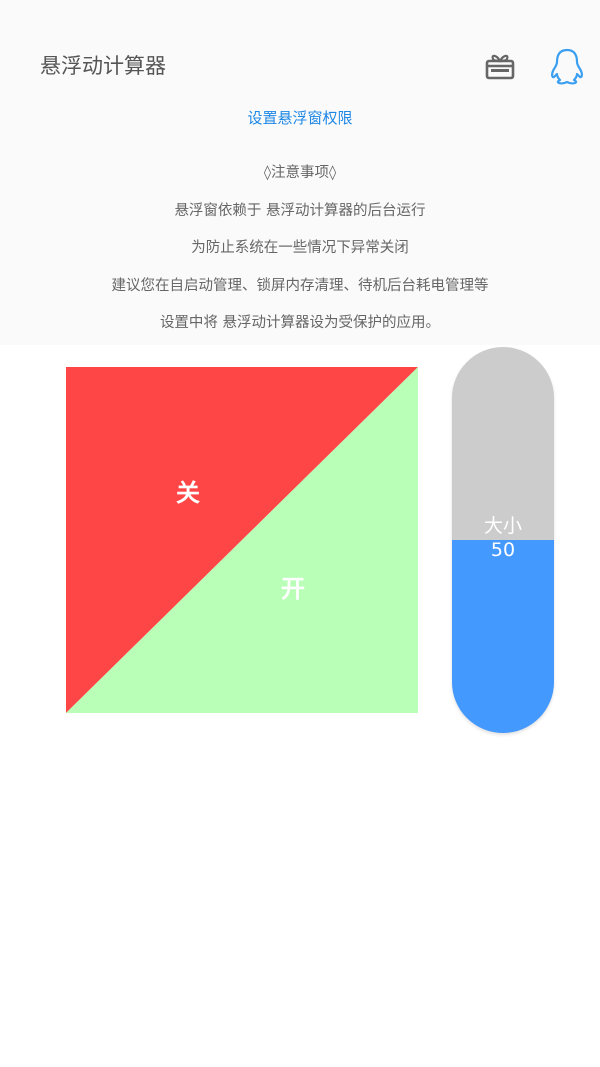  Describe the element at coordinates (300, 173) in the screenshot. I see `notice-heading: ◊注意事项◊` at that location.